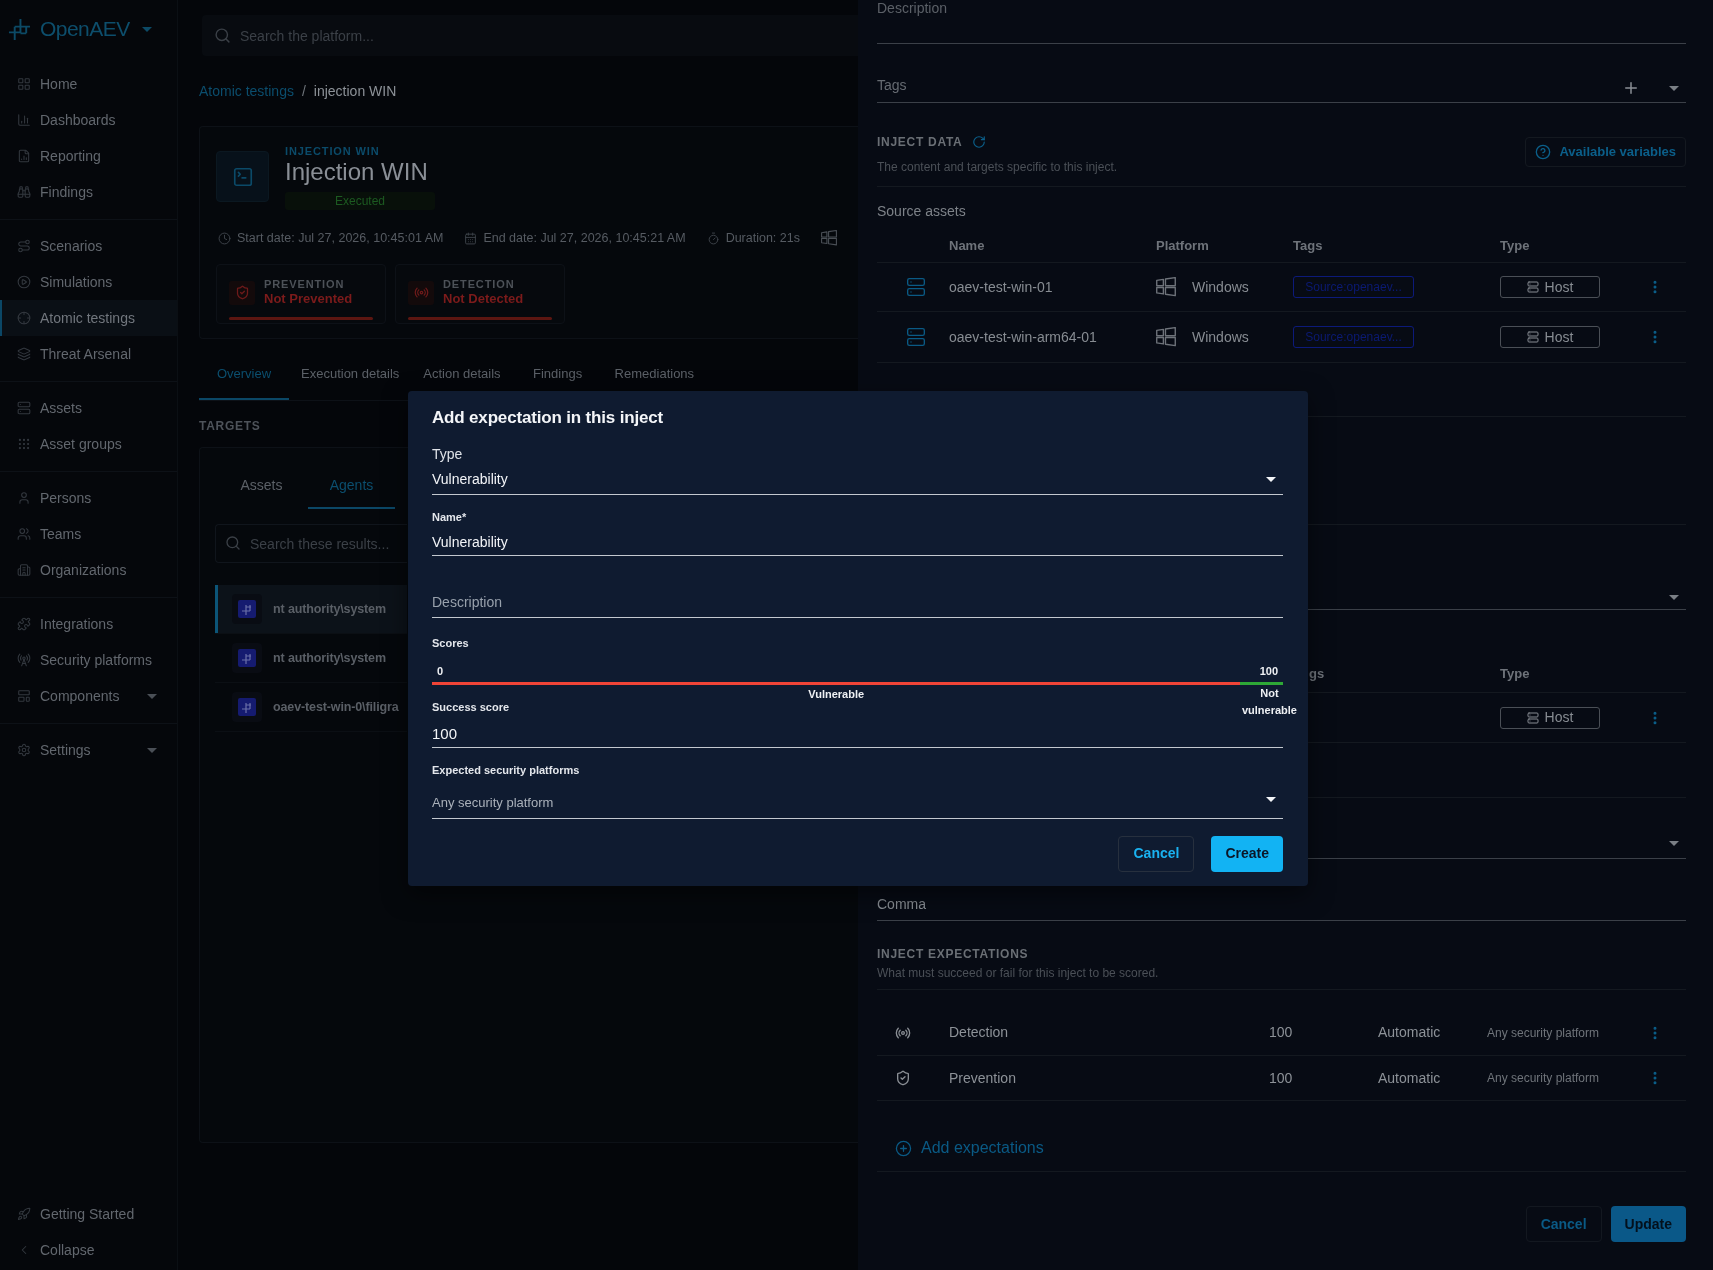 The image size is (1713, 1270). Describe the element at coordinates (88, 624) in the screenshot. I see `nav-item: Integrations` at that location.